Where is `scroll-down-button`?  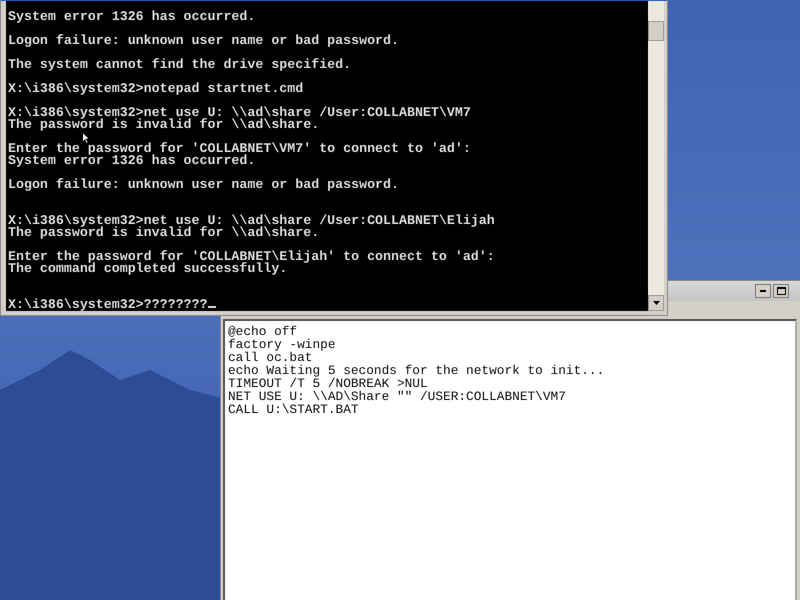 scroll-down-button is located at coordinates (656, 303).